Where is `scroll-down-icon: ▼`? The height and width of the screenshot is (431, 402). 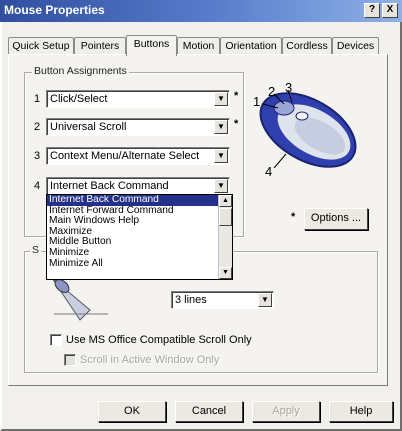 scroll-down-icon: ▼ is located at coordinates (225, 273).